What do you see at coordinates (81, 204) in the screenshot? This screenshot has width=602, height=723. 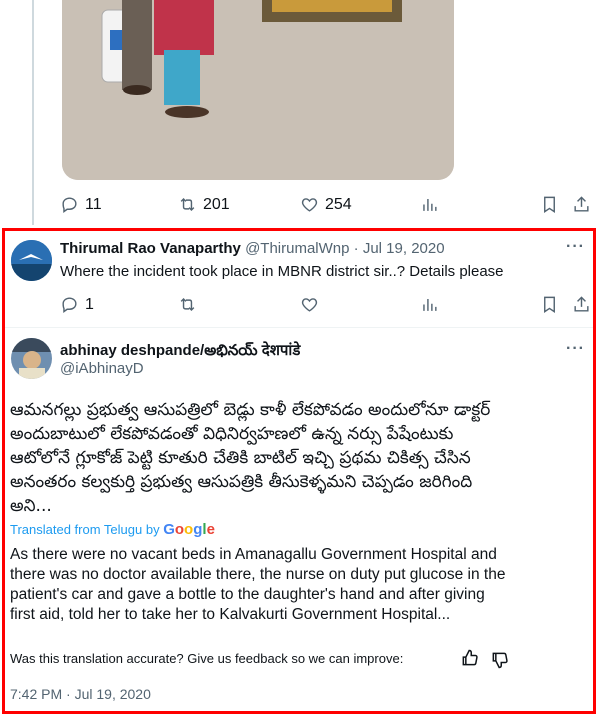 I see `reply-button: 11` at bounding box center [81, 204].